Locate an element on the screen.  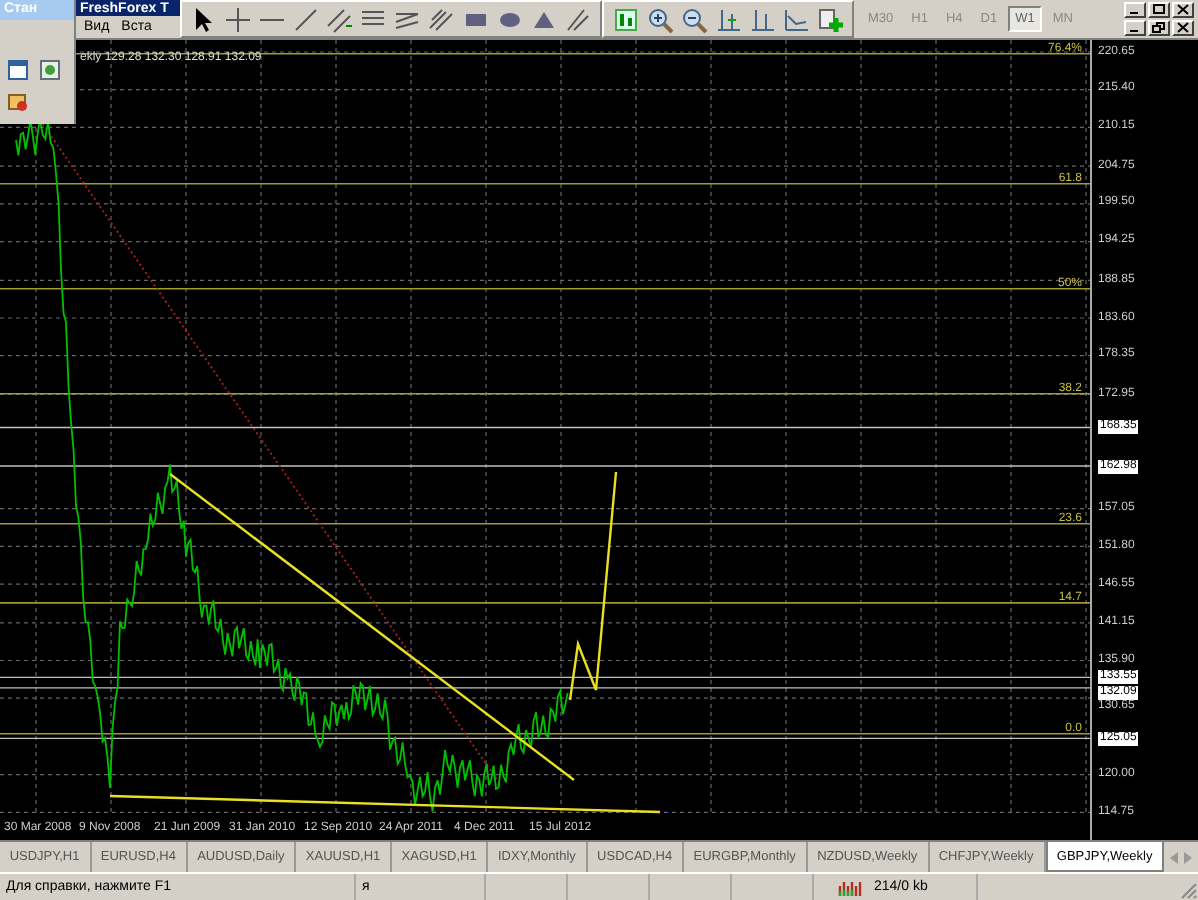
line-chart-icon is located at coordinates (796, 19).